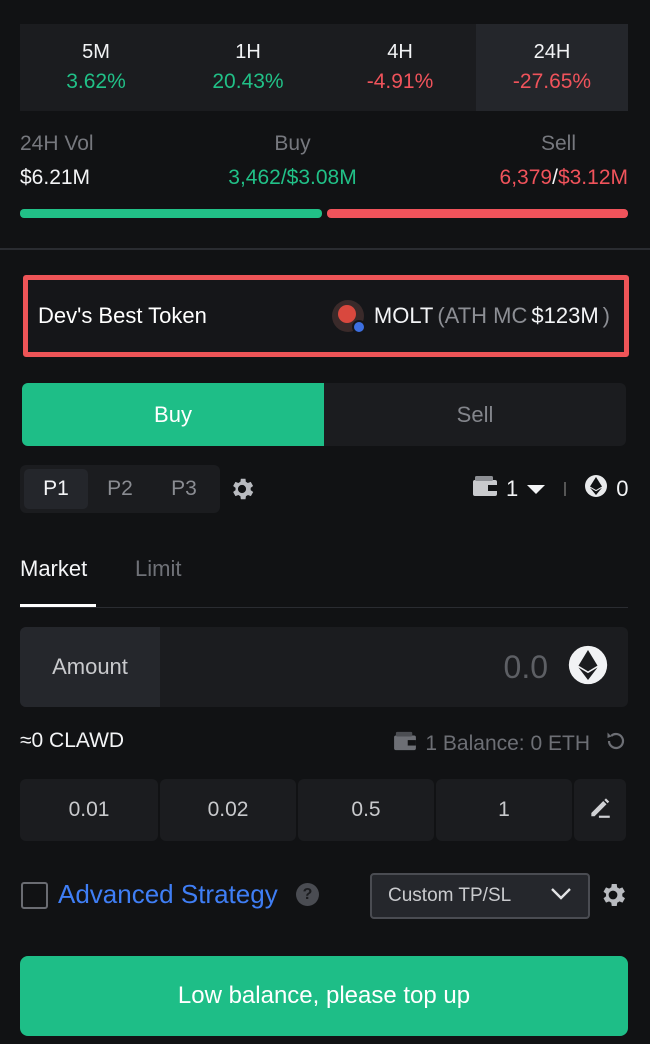 This screenshot has width=650, height=1044. Describe the element at coordinates (606, 315) in the screenshot. I see `ath-suffix: )` at that location.